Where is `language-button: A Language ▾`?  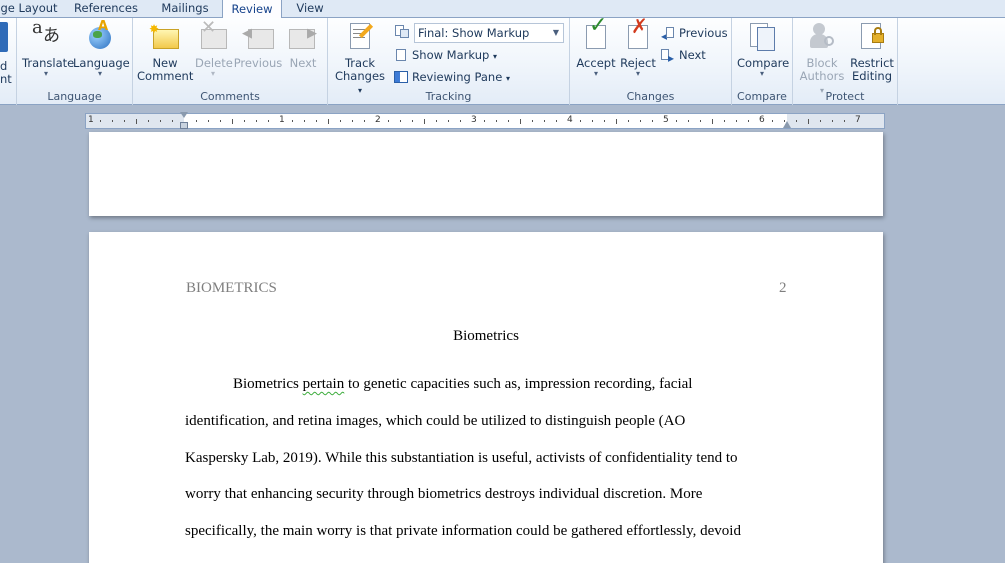
language-button: A Language ▾ is located at coordinates (101, 49).